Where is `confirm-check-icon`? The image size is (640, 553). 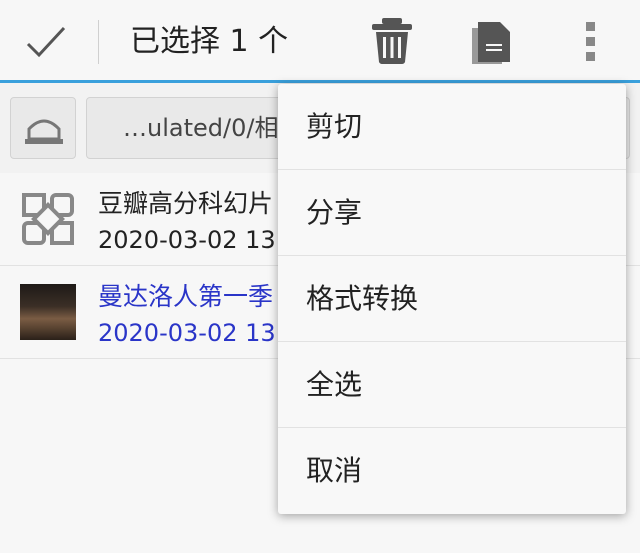
confirm-check-icon is located at coordinates (47, 42).